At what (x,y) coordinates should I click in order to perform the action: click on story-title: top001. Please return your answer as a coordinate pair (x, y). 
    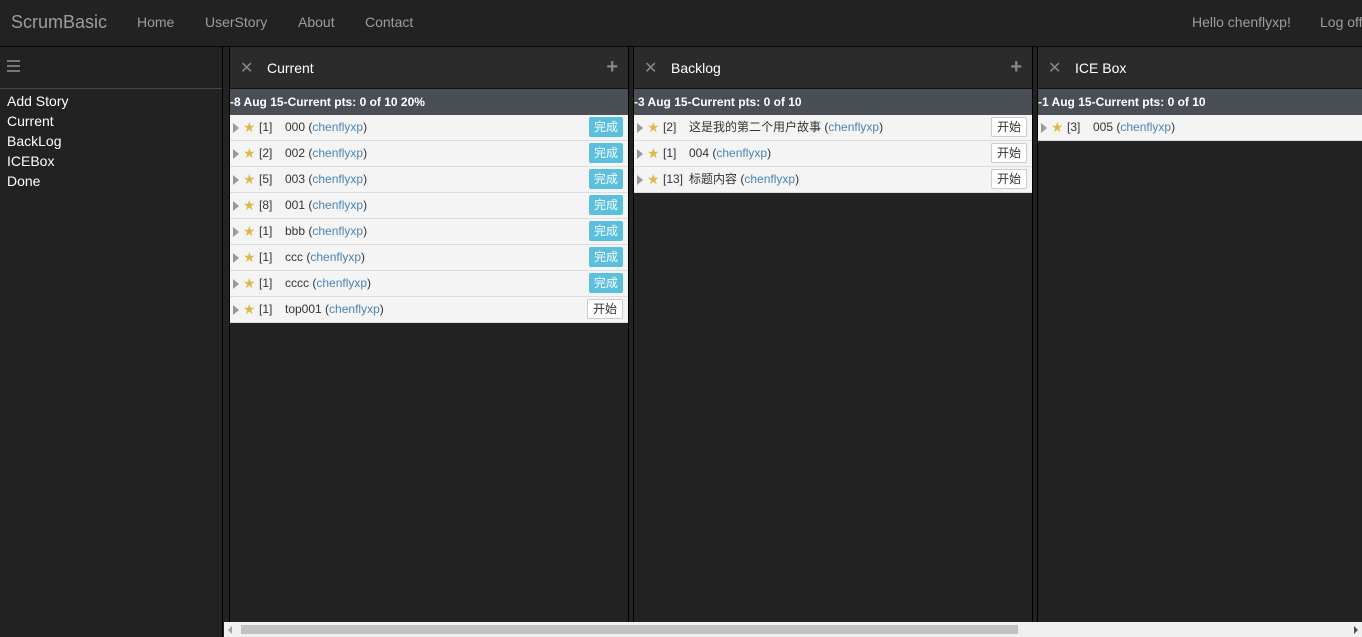
    Looking at the image, I should click on (303, 309).